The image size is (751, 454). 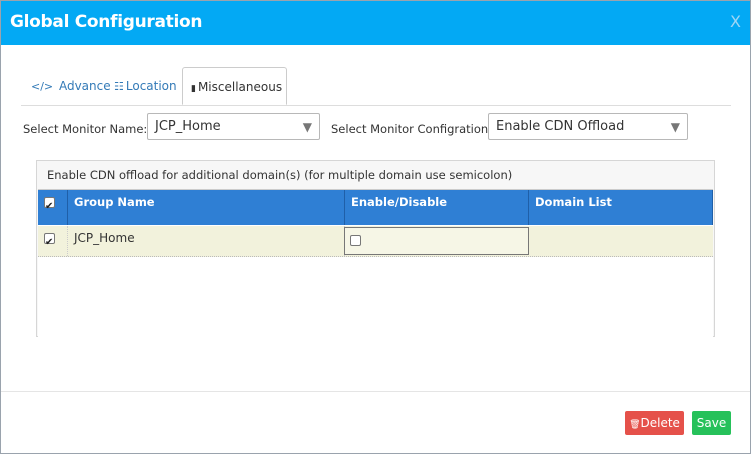 What do you see at coordinates (84, 86) in the screenshot?
I see `tab-advance-label: Advance` at bounding box center [84, 86].